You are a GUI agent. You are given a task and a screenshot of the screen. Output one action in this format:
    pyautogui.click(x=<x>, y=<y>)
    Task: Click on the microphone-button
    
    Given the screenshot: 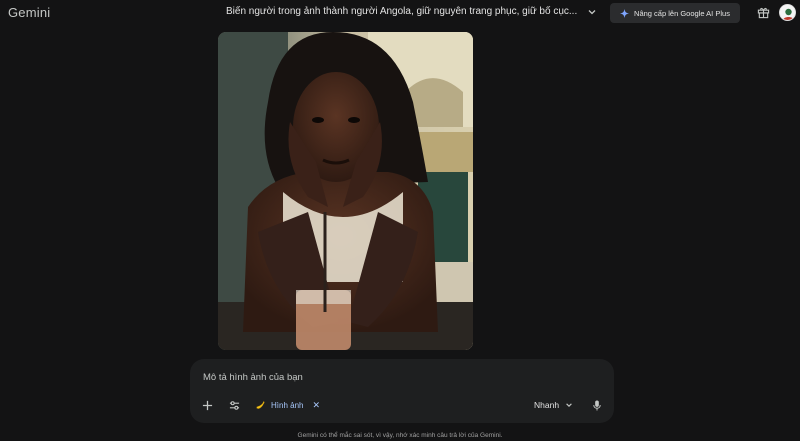 What is the action you would take?
    pyautogui.click(x=597, y=405)
    